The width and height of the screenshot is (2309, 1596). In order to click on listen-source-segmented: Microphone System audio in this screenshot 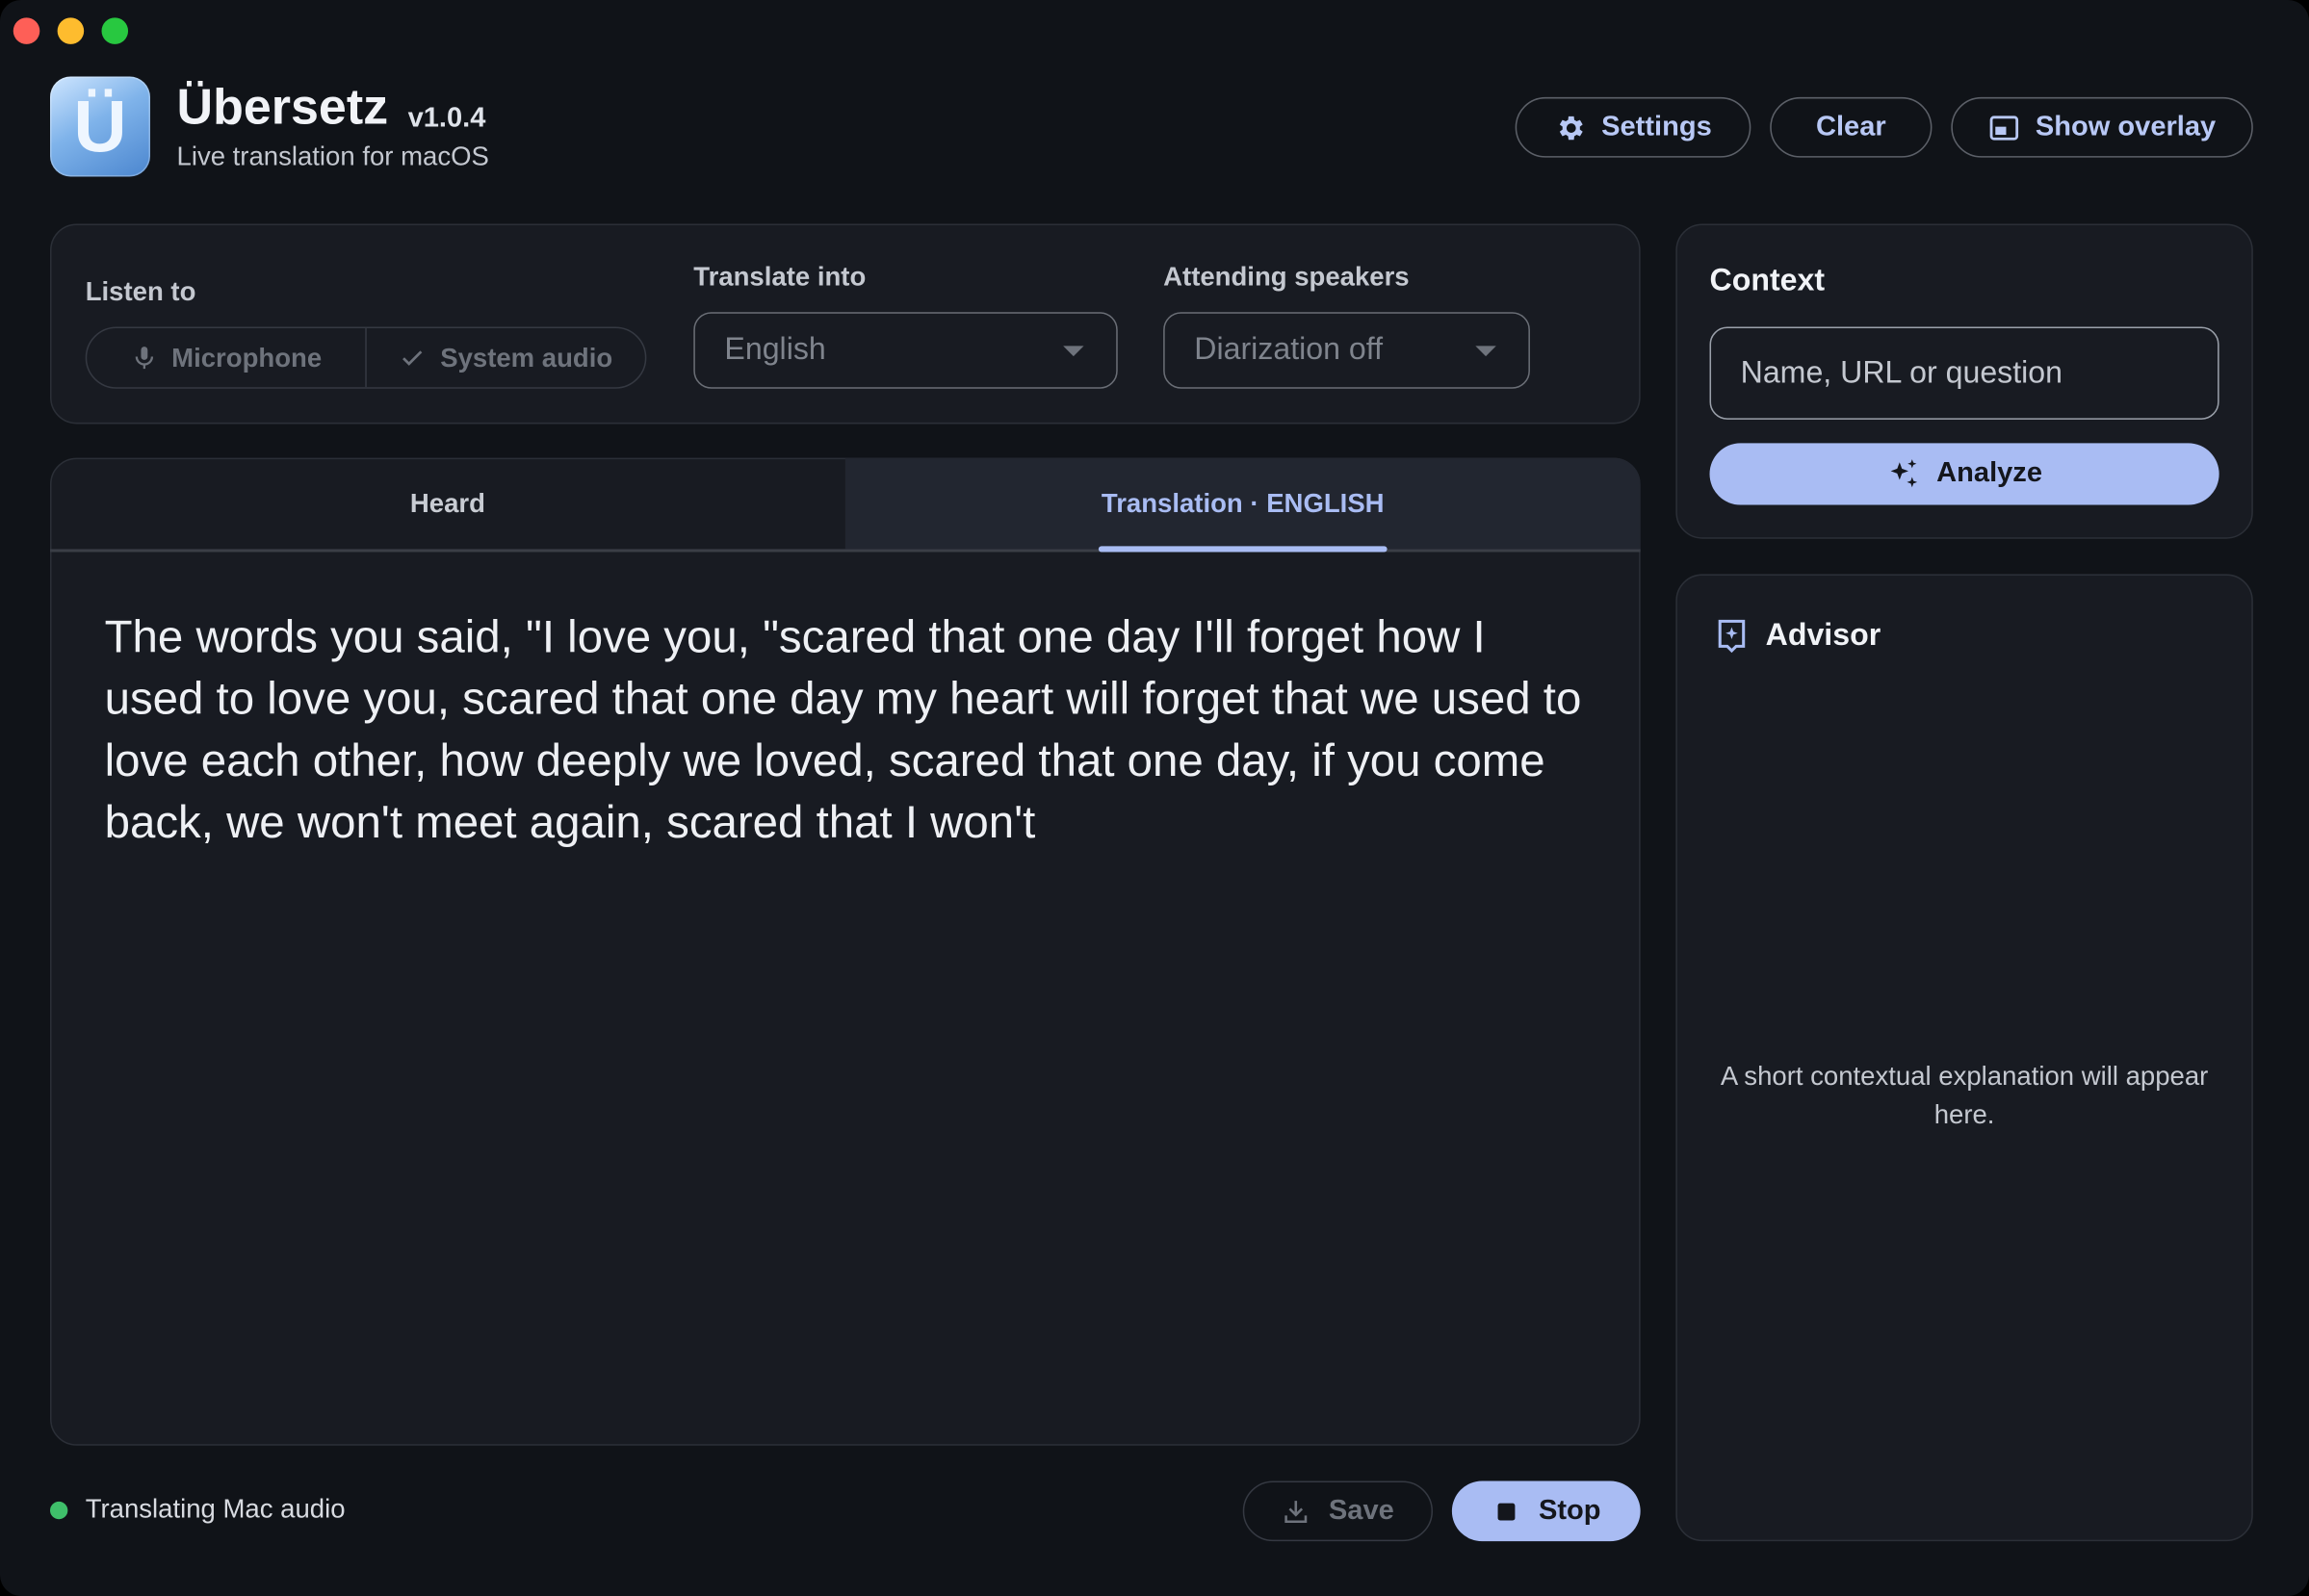, I will do `click(366, 357)`.